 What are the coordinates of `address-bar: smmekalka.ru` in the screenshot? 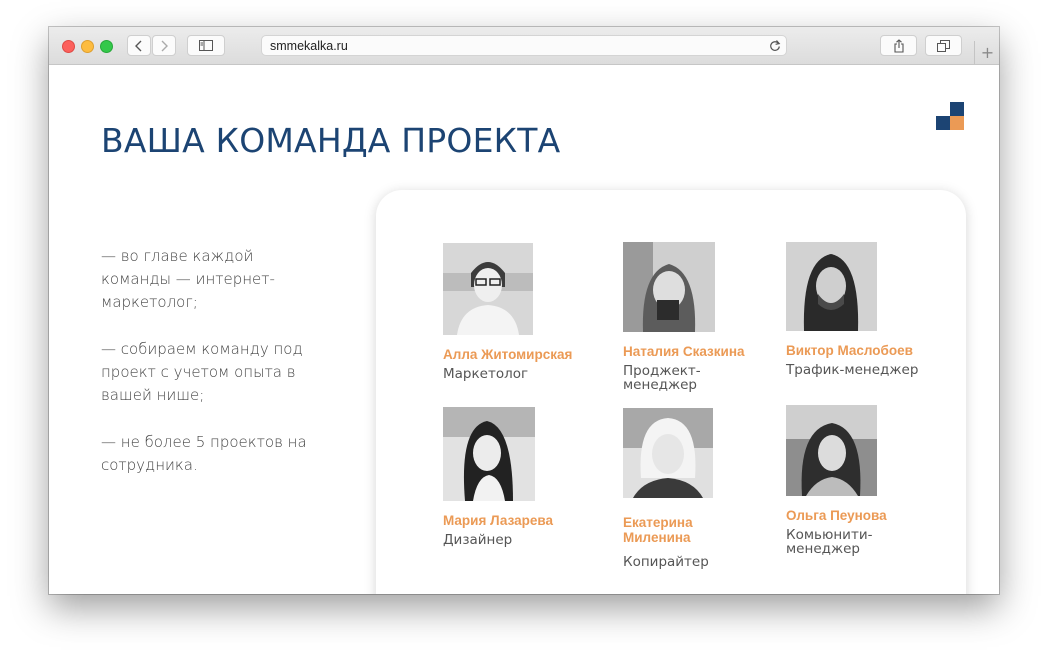 It's located at (524, 45).